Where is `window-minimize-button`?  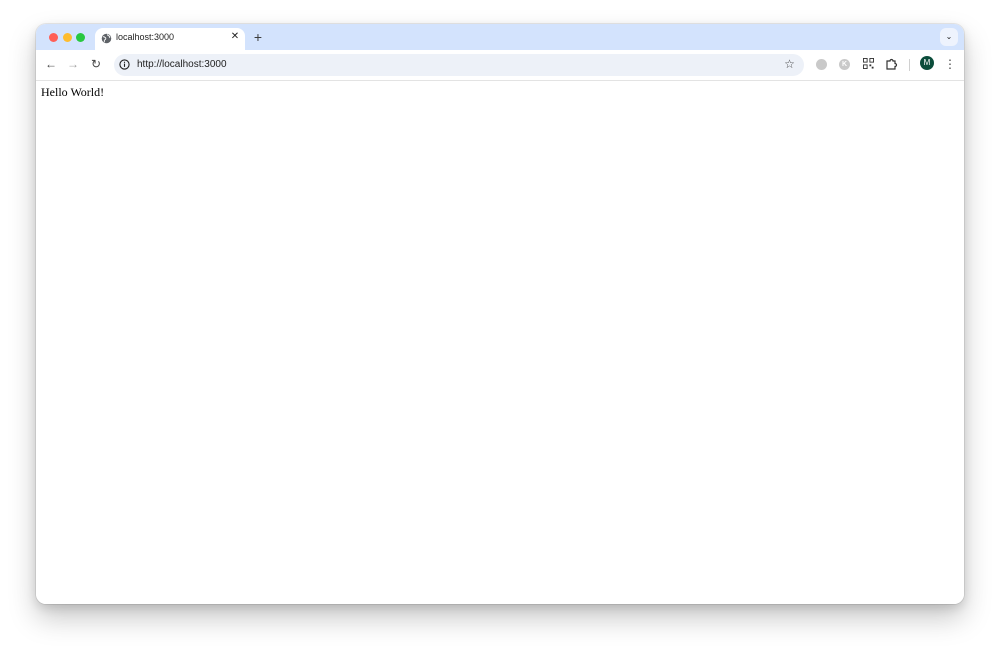 window-minimize-button is located at coordinates (67, 37).